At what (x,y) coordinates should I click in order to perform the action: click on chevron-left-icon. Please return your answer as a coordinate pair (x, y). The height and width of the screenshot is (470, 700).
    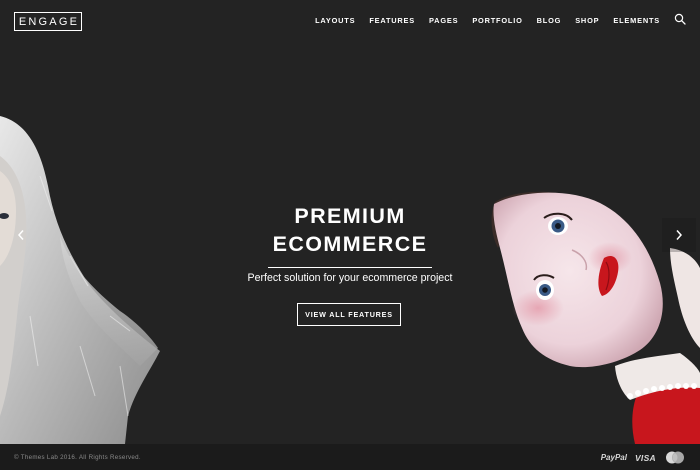
    Looking at the image, I should click on (20, 235).